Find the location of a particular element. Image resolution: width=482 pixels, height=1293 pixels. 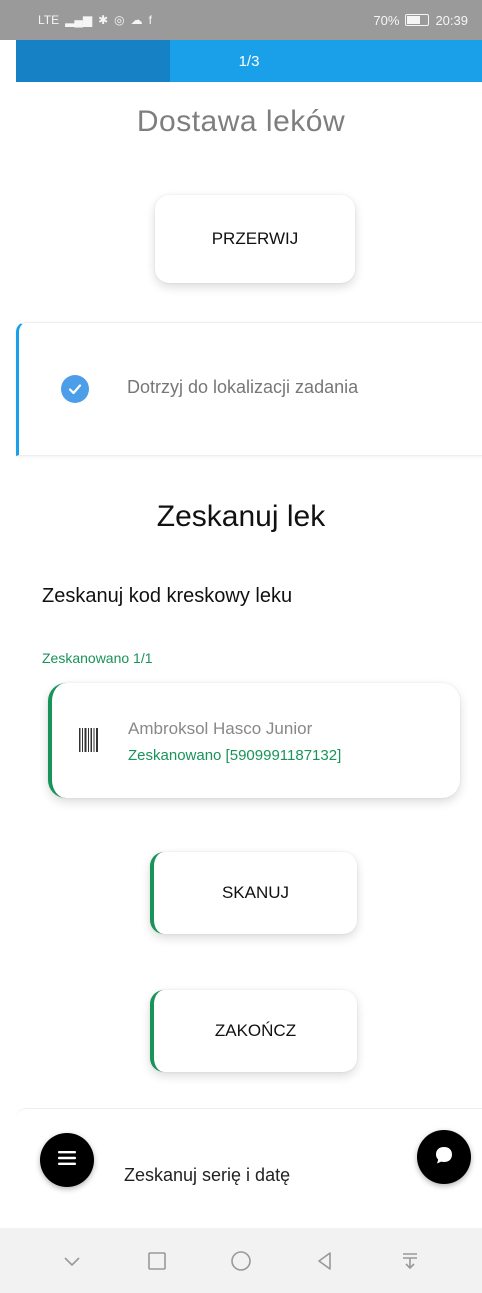

scan-button: SKANUJ is located at coordinates (253, 893).